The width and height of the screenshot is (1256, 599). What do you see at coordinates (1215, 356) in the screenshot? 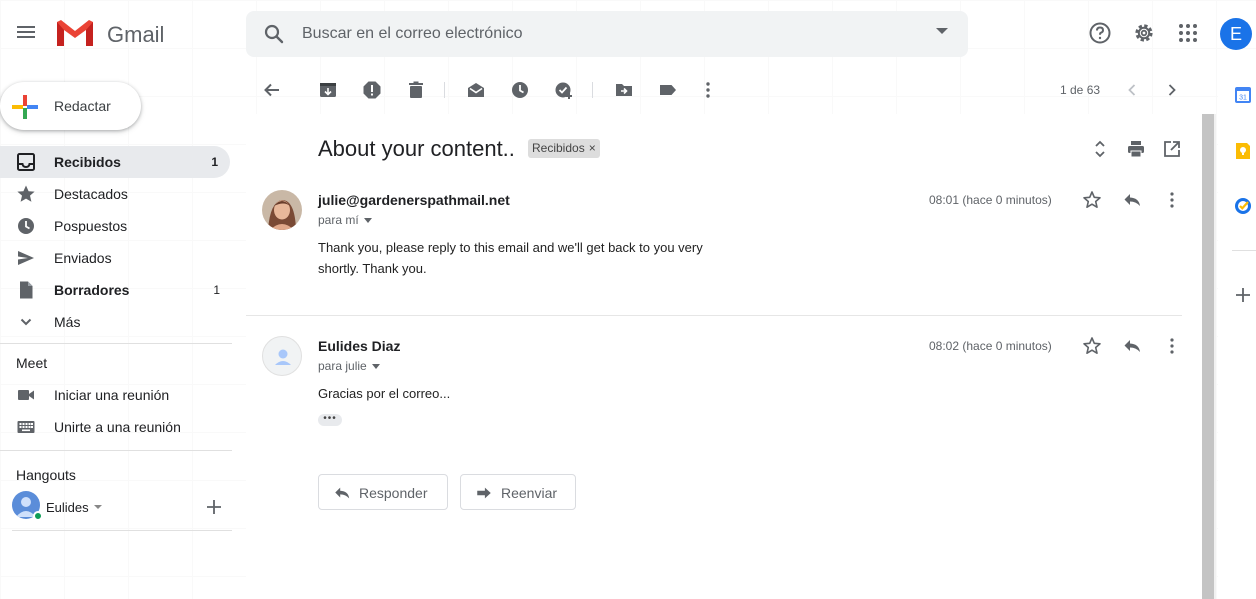
I see `scrollbar-track` at bounding box center [1215, 356].